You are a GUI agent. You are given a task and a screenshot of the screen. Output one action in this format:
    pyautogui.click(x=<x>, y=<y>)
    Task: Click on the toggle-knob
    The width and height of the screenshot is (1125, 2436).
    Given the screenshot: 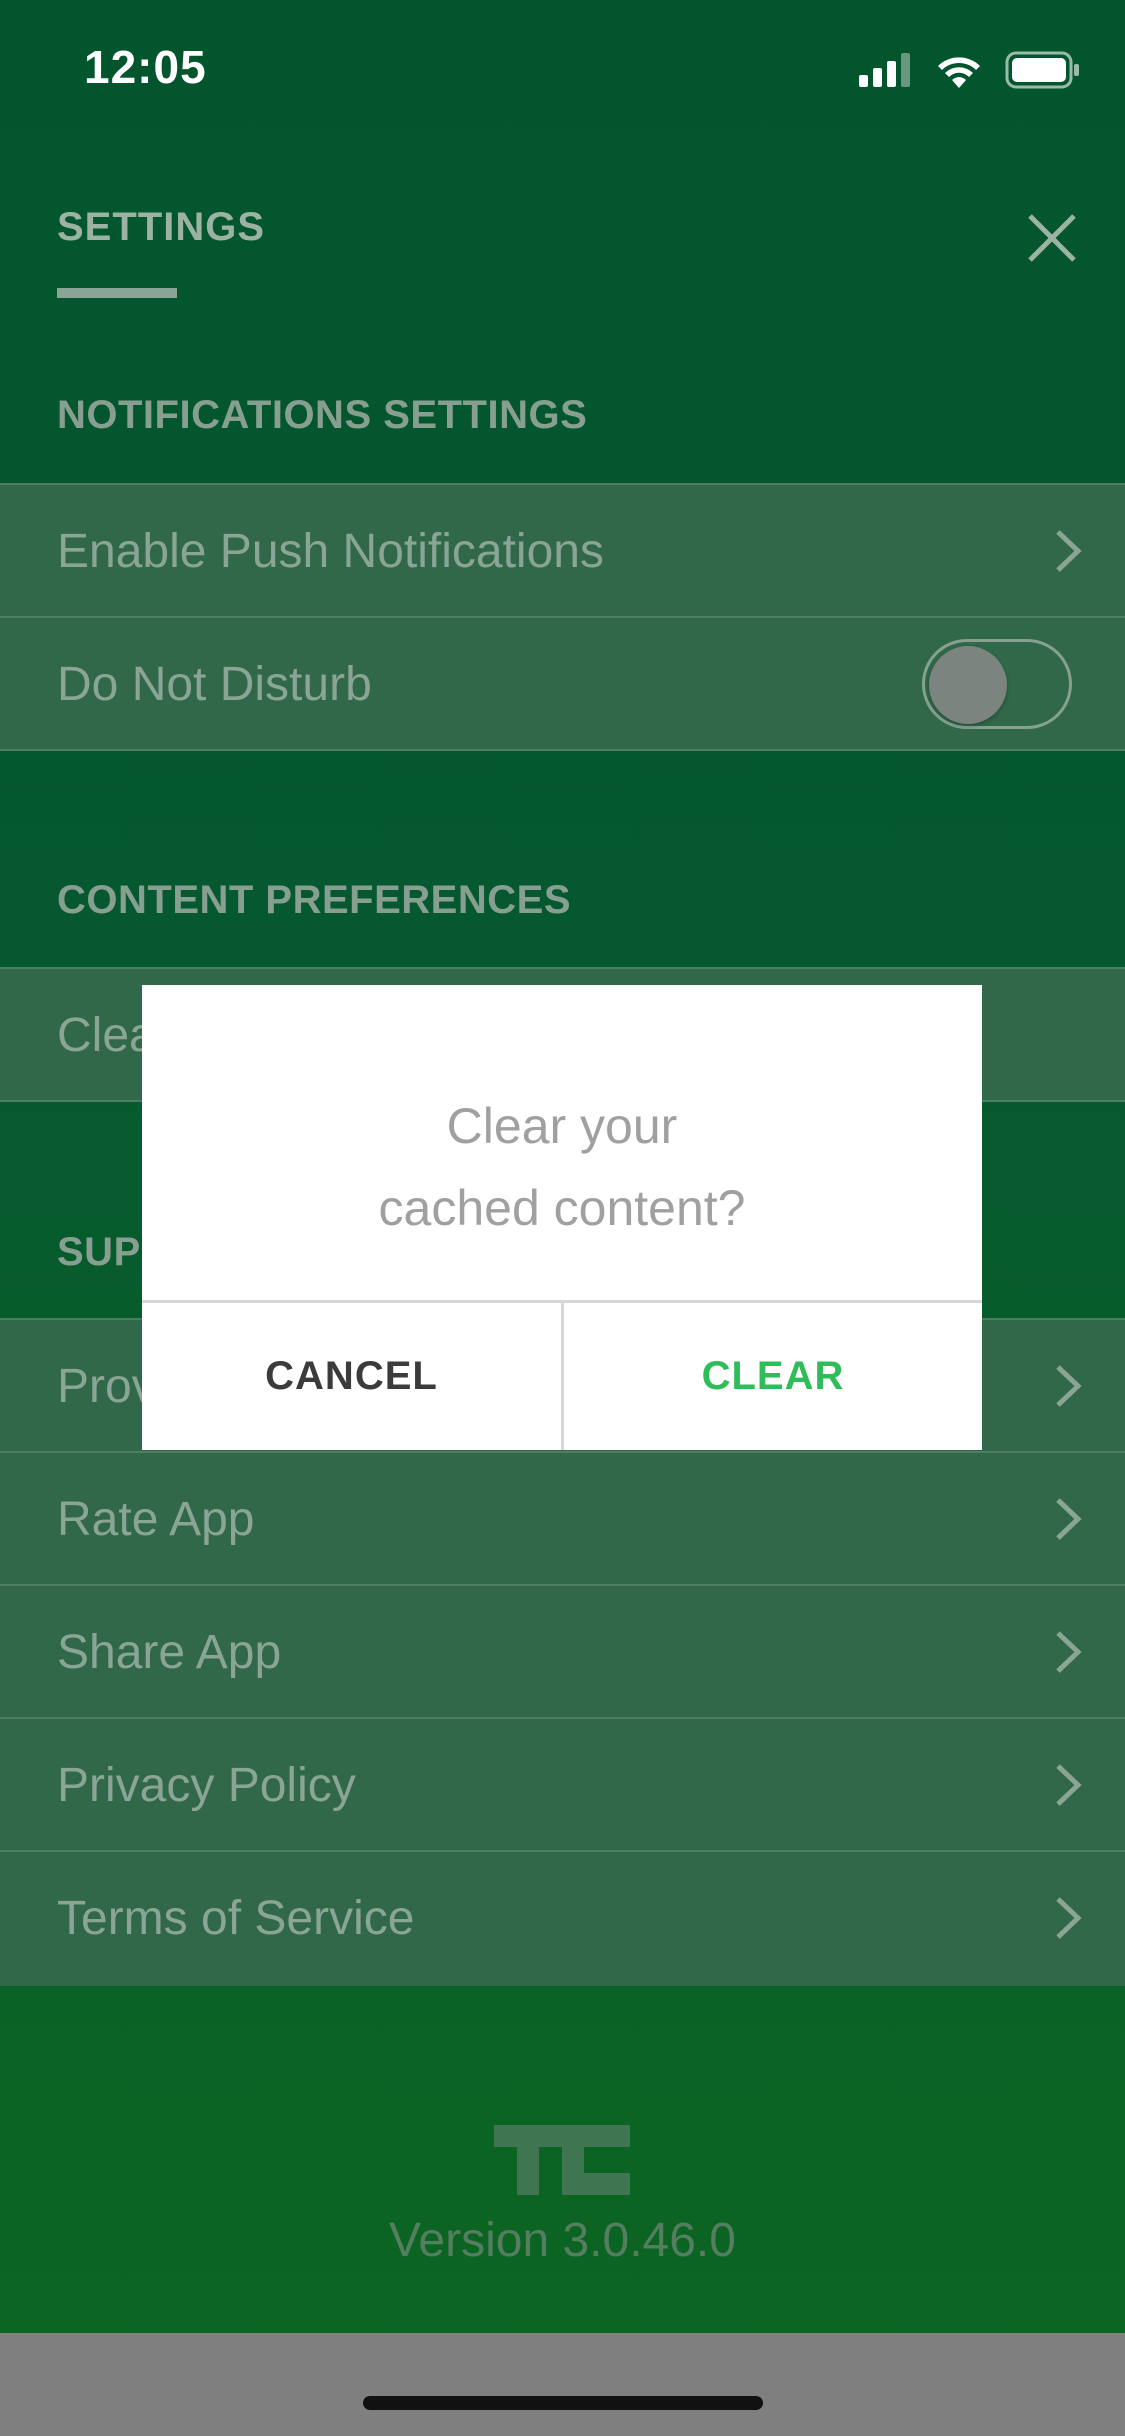 What is the action you would take?
    pyautogui.click(x=968, y=685)
    